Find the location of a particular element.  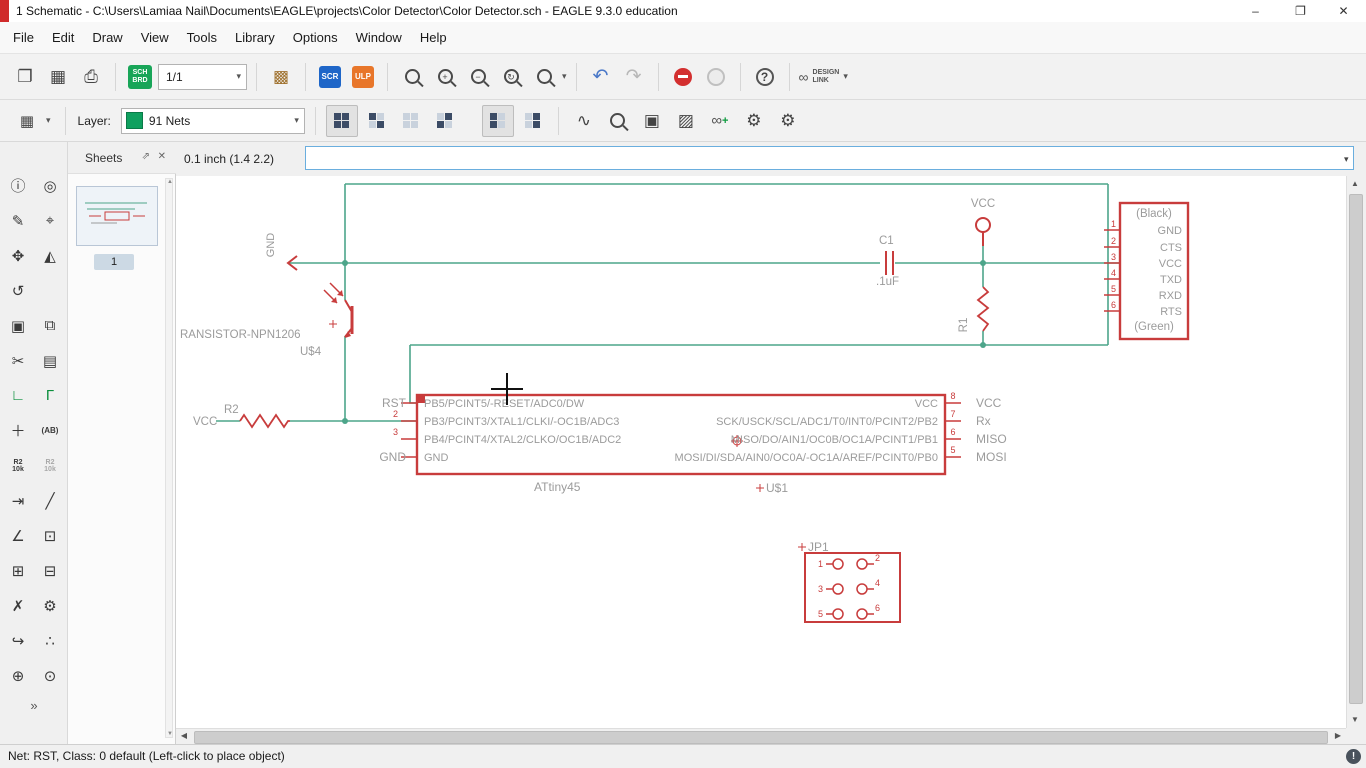

menu-item: Edit is located at coordinates (63, 37).